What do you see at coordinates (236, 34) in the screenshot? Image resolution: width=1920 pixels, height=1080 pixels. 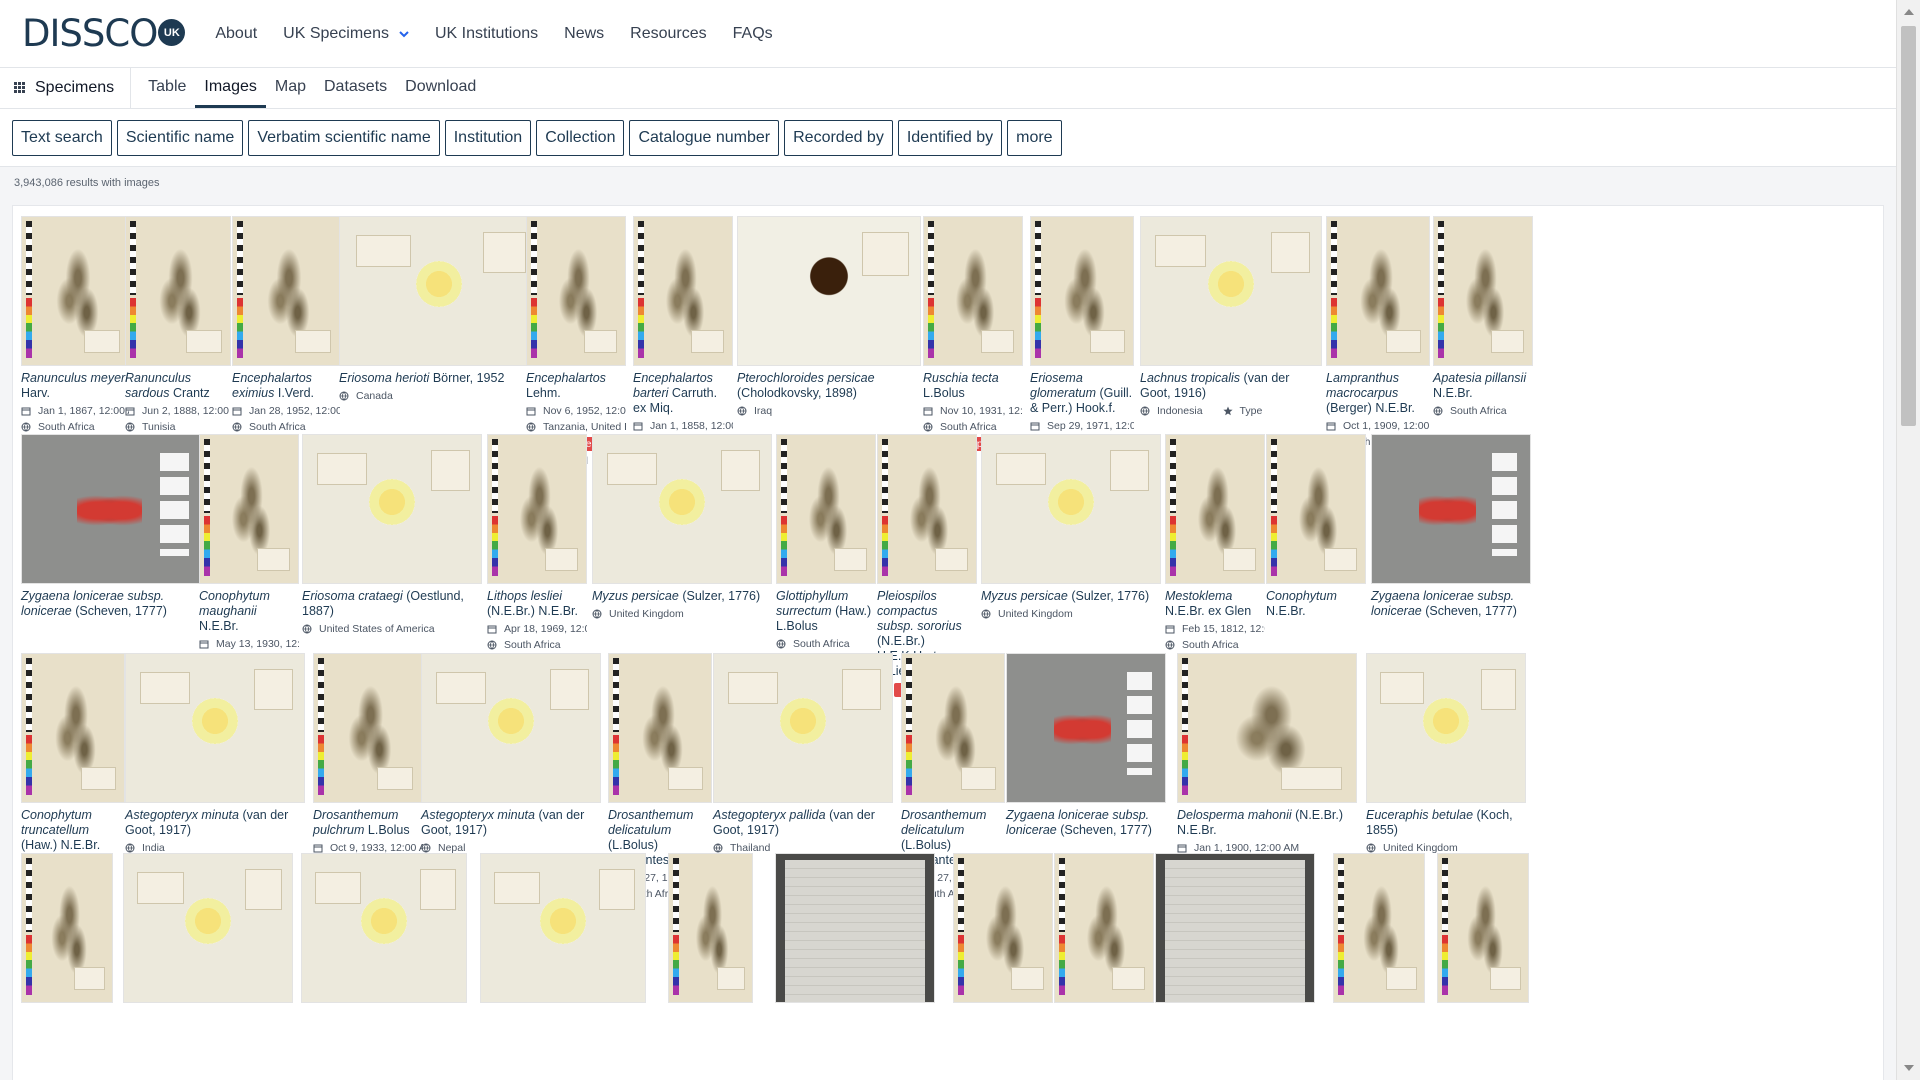 I see `nav-about: About` at bounding box center [236, 34].